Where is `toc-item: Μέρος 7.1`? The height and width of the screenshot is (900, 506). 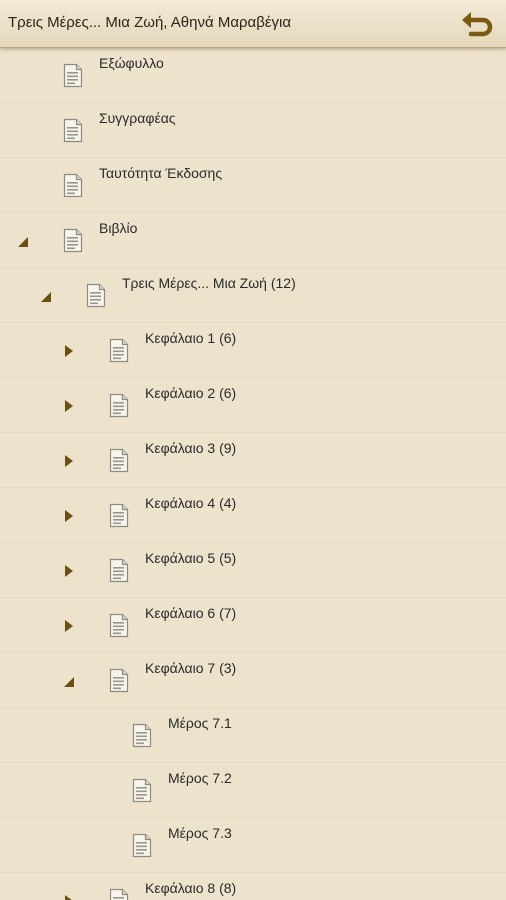
toc-item: Μέρος 7.1 is located at coordinates (253, 735).